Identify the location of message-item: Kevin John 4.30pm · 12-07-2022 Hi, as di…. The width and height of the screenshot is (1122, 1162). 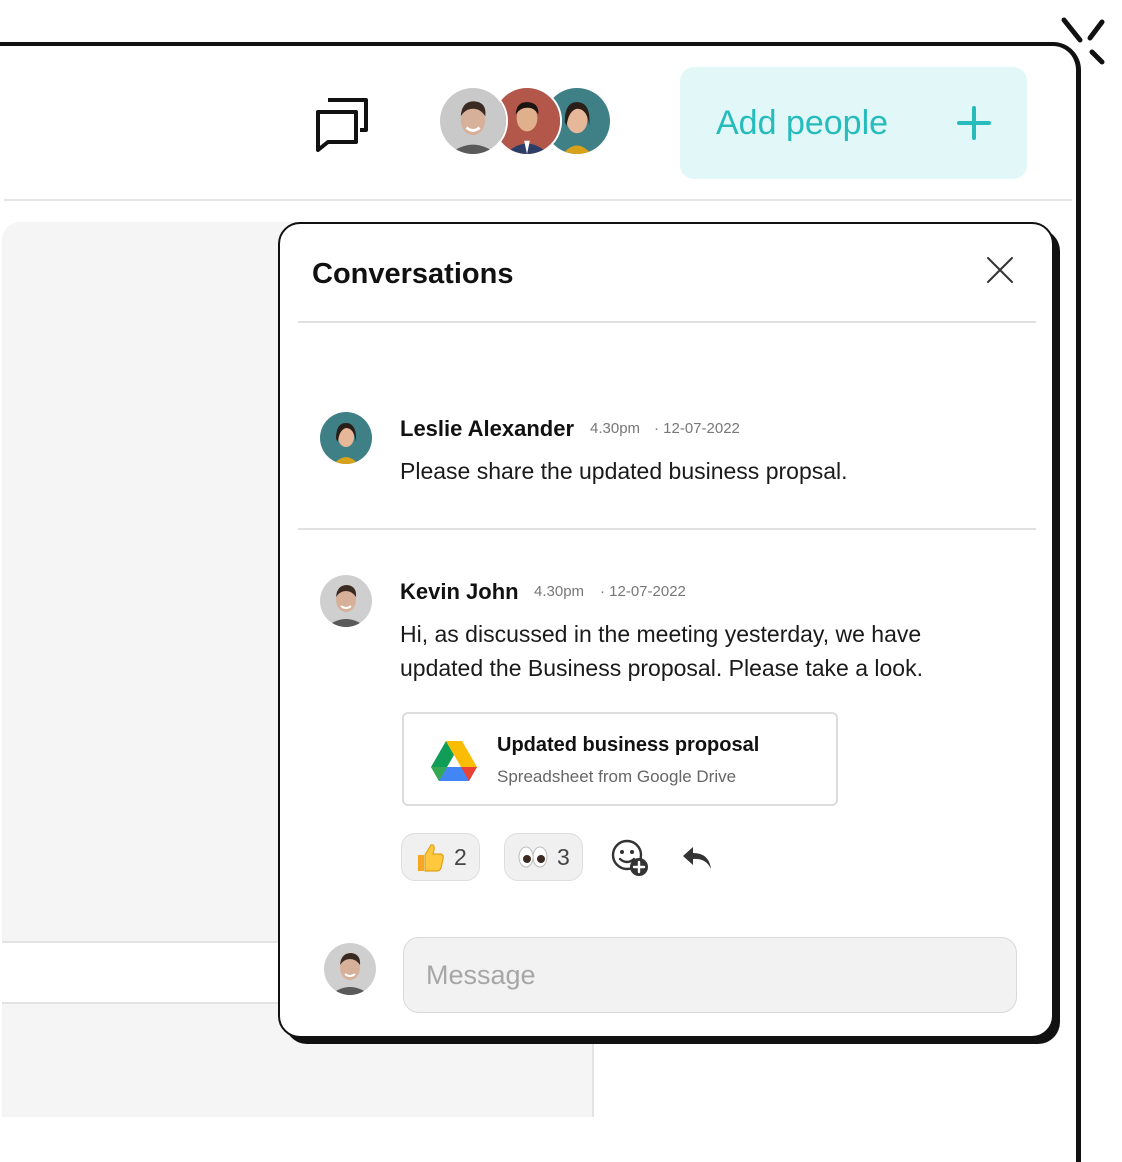
(665, 635).